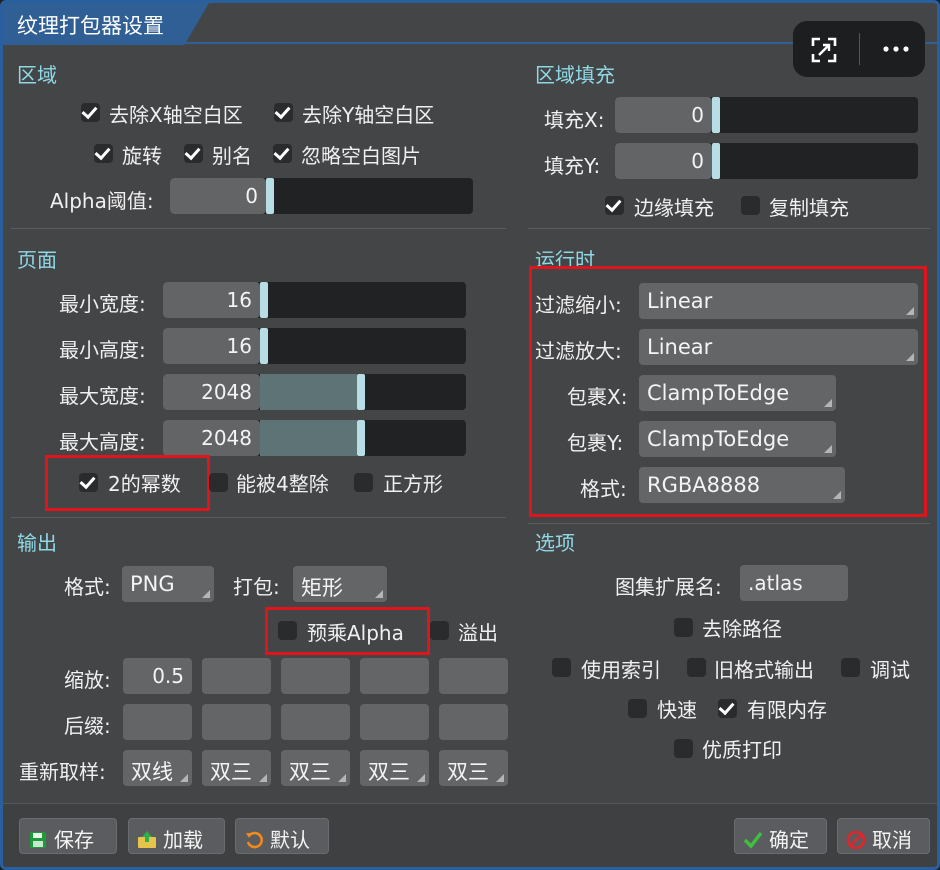  What do you see at coordinates (144, 484) in the screenshot?
I see `power-of-two-label: 2的幂数` at bounding box center [144, 484].